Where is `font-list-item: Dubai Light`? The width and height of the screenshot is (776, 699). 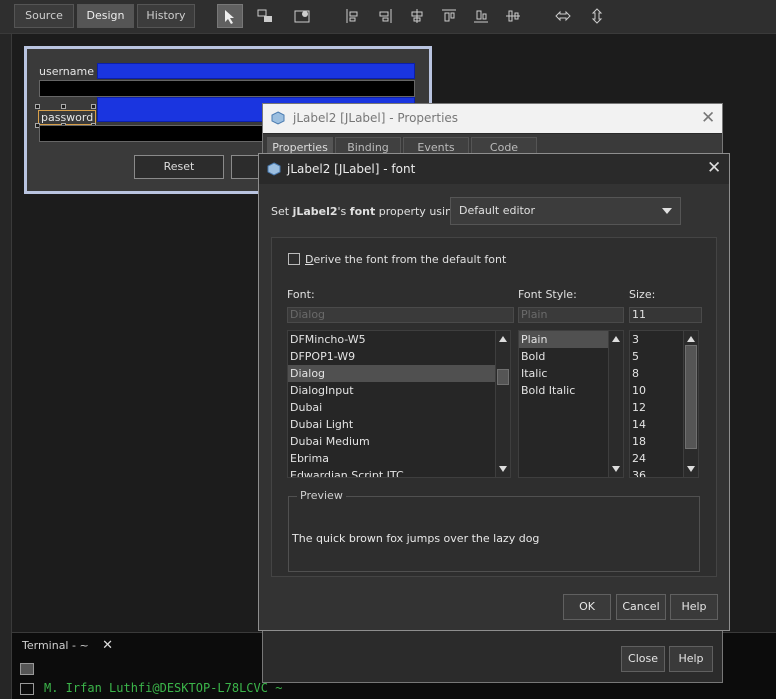 font-list-item: Dubai Light is located at coordinates (399, 424).